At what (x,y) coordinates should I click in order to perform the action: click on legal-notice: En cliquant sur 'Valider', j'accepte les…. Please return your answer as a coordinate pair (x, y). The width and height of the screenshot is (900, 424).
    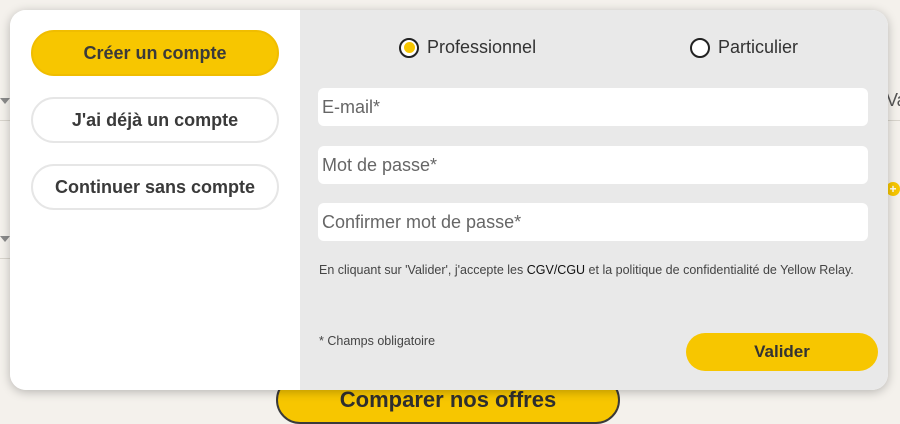
    Looking at the image, I should click on (589, 270).